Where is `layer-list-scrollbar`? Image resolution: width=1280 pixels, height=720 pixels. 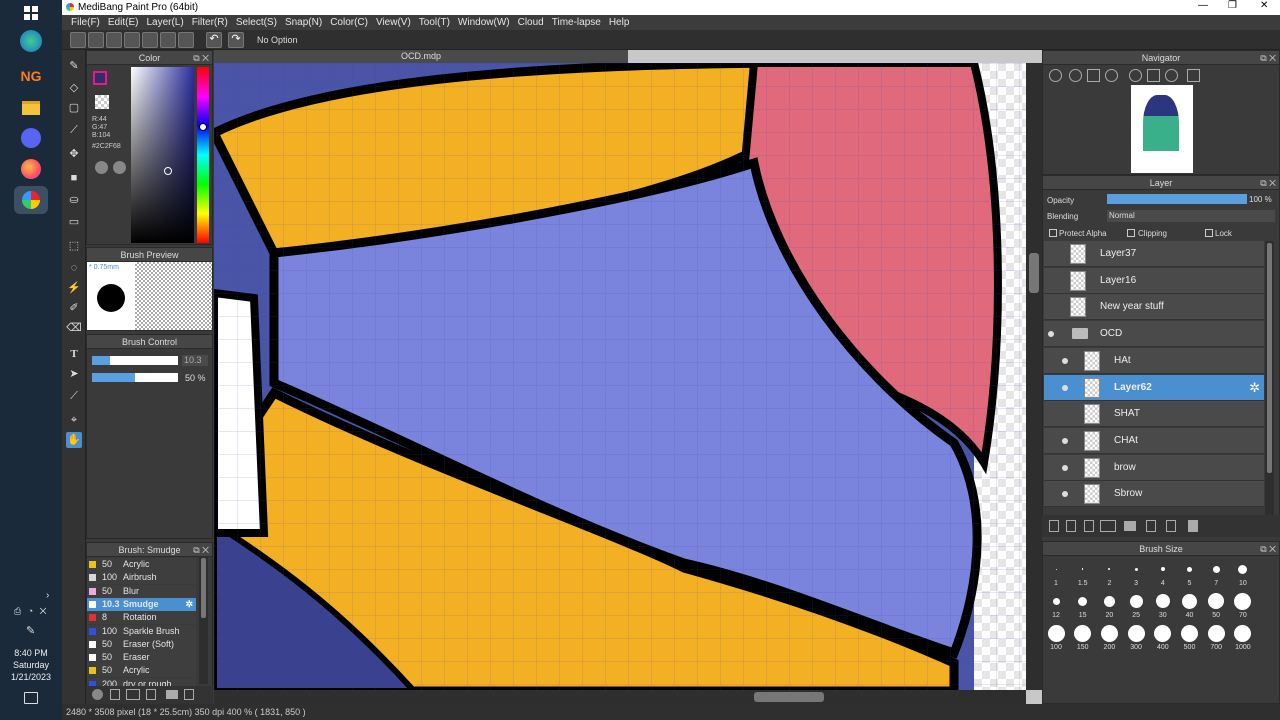
layer-list-scrollbar is located at coordinates (1269, 378).